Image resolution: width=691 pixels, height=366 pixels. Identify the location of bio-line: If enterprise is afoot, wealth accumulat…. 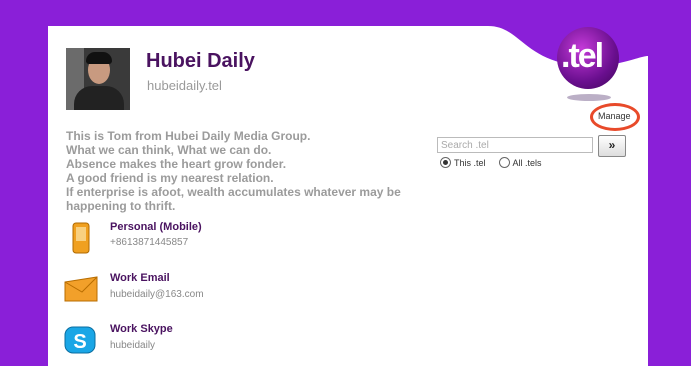
(233, 192).